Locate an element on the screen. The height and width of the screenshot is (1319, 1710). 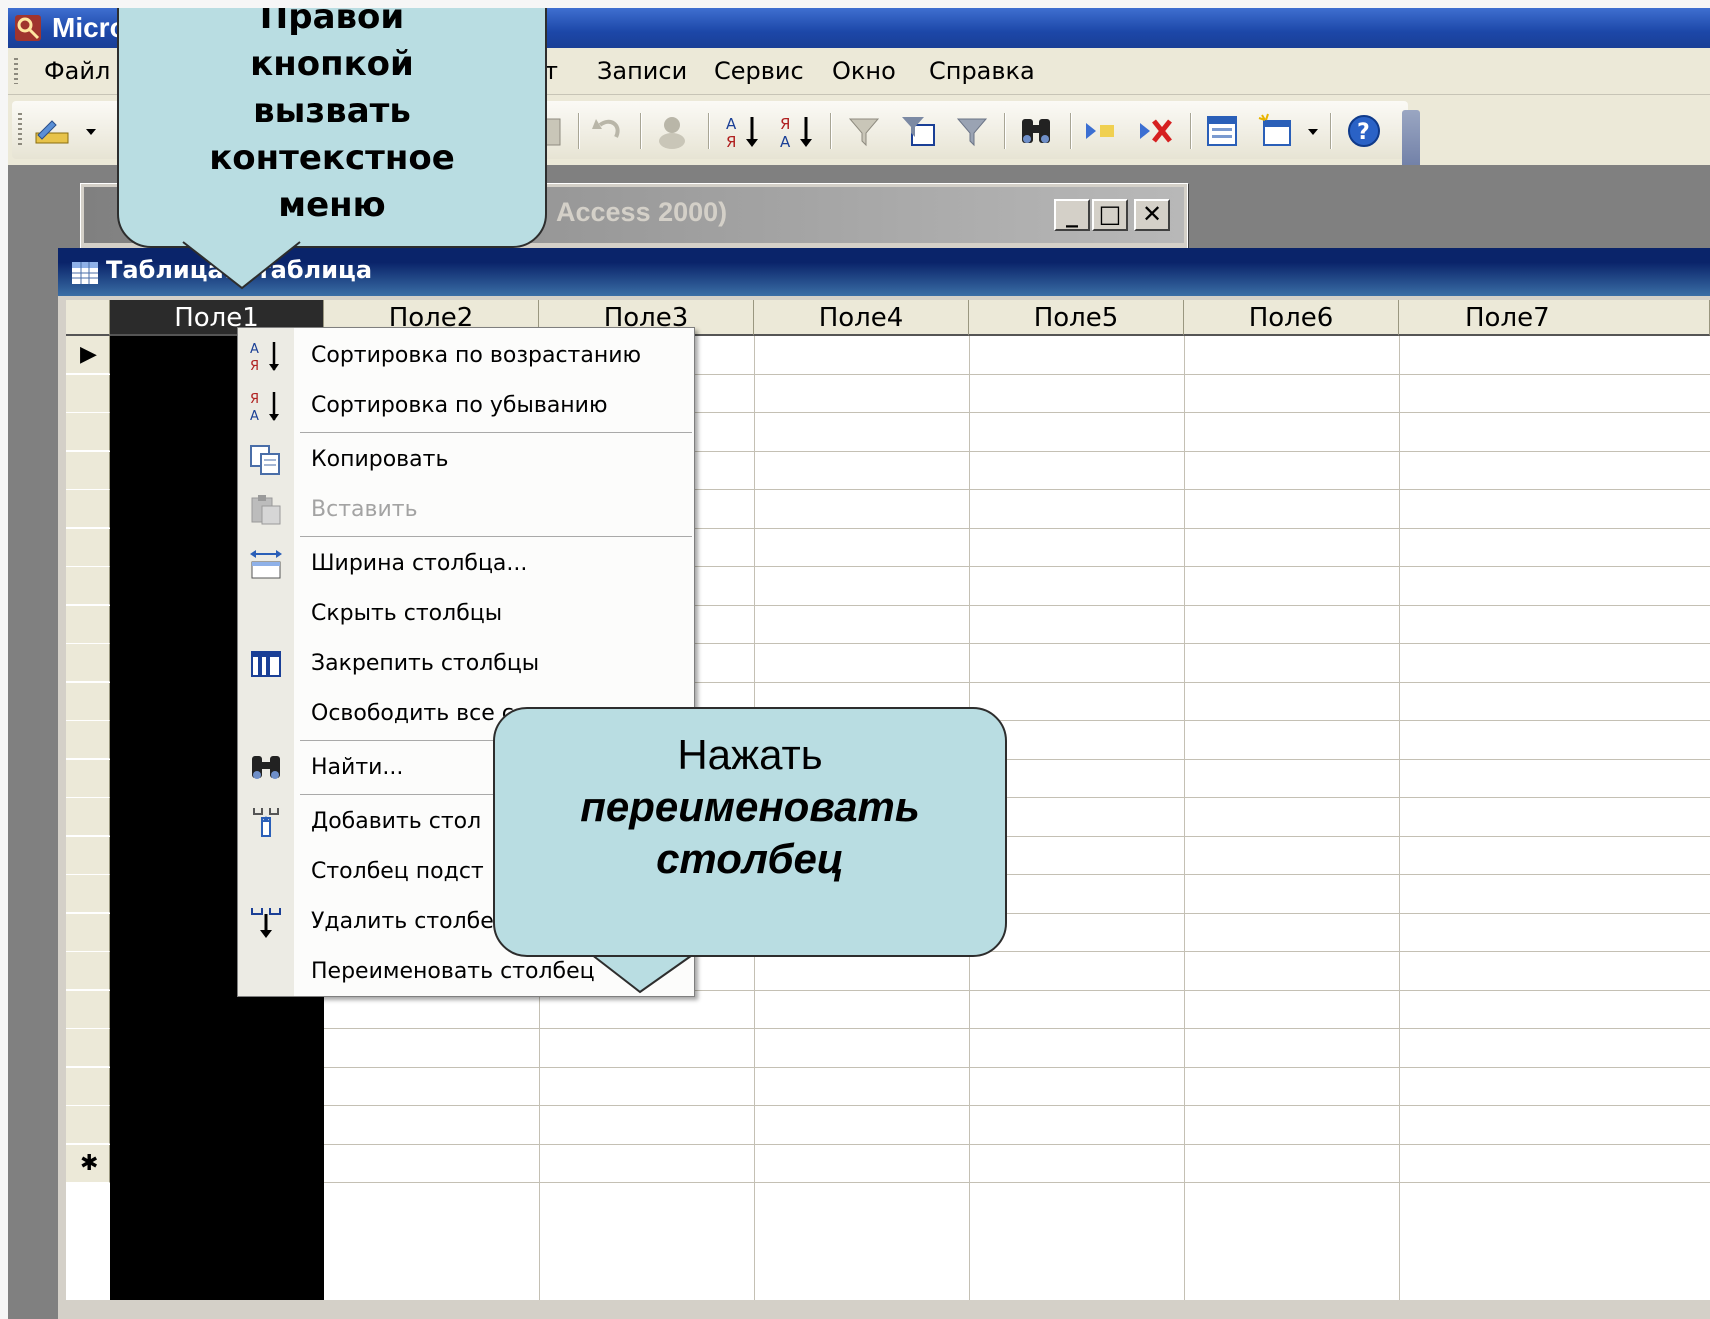
record-selector: ✱ is located at coordinates (88, 1163).